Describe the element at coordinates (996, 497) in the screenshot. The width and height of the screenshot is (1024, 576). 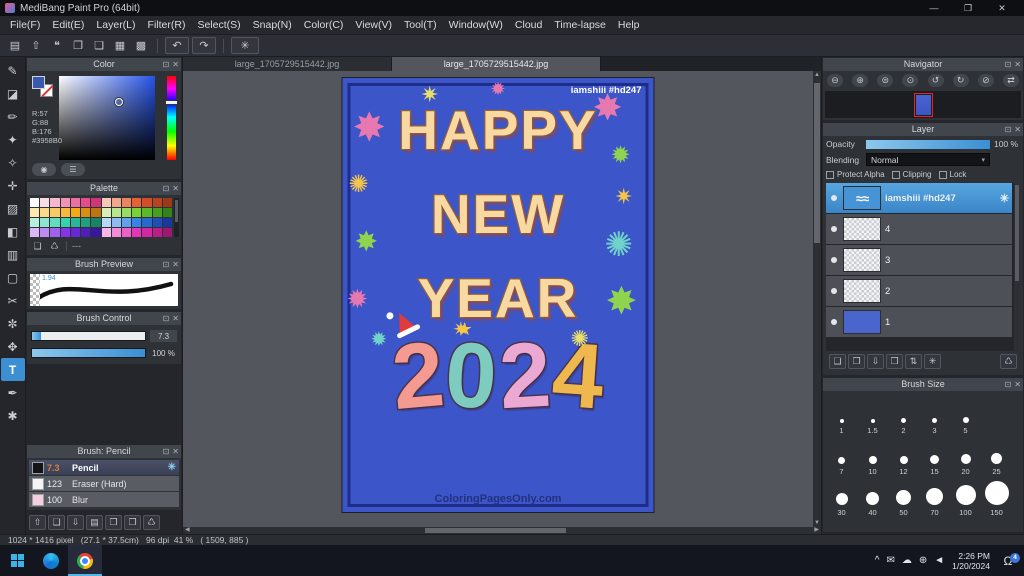
I see `brush-size-option: 150` at that location.